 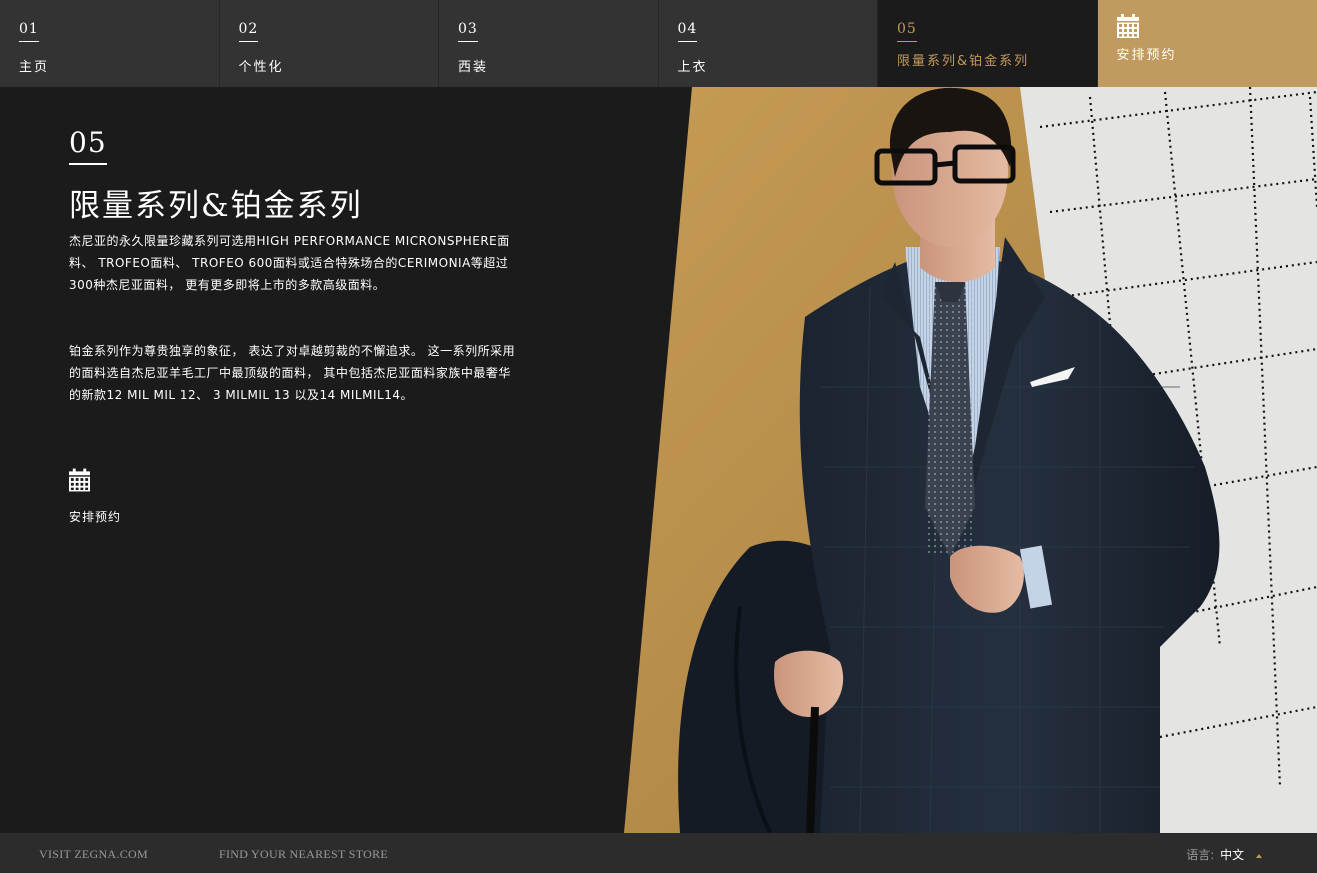 I want to click on language-label: 语言:, so click(x=1200, y=855).